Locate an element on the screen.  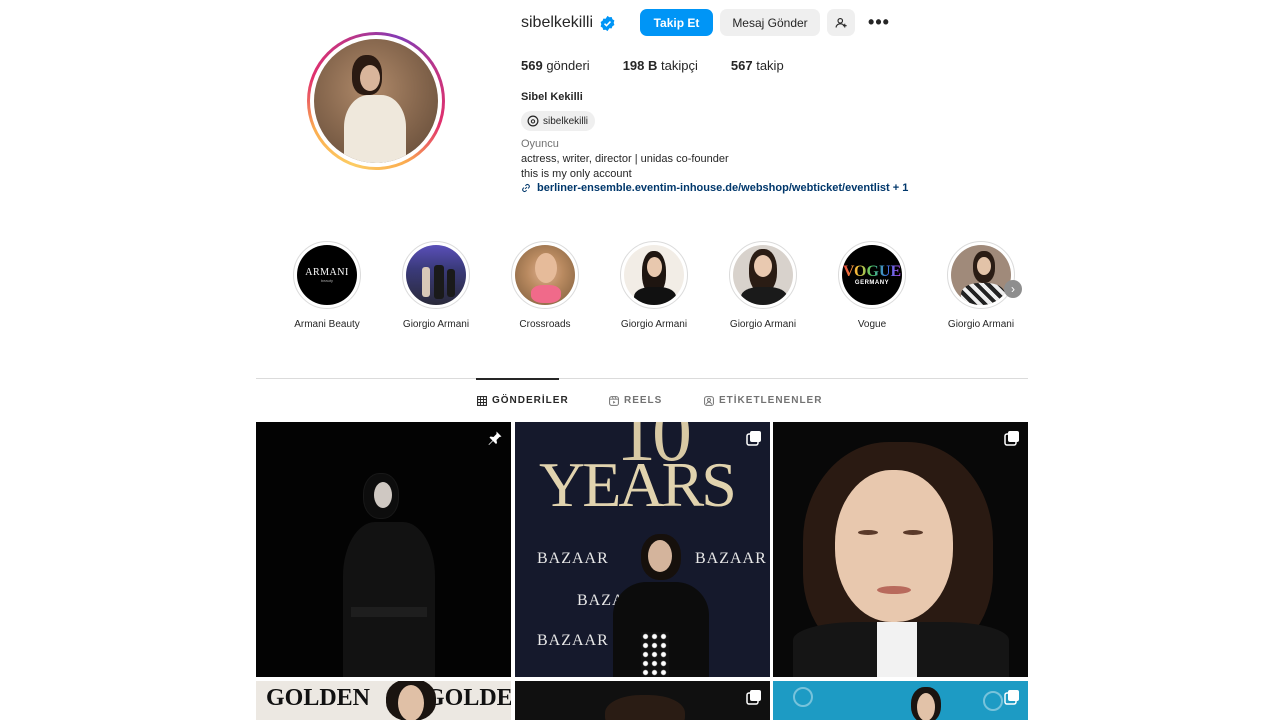
vogue-logo-sub: GERMANY is located at coordinates (872, 283).